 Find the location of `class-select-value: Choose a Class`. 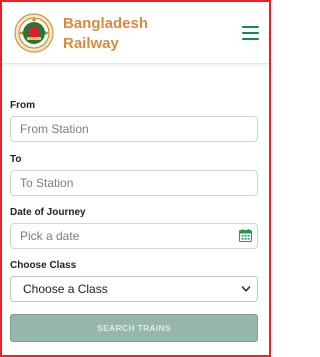

class-select-value: Choose a Class is located at coordinates (65, 289).